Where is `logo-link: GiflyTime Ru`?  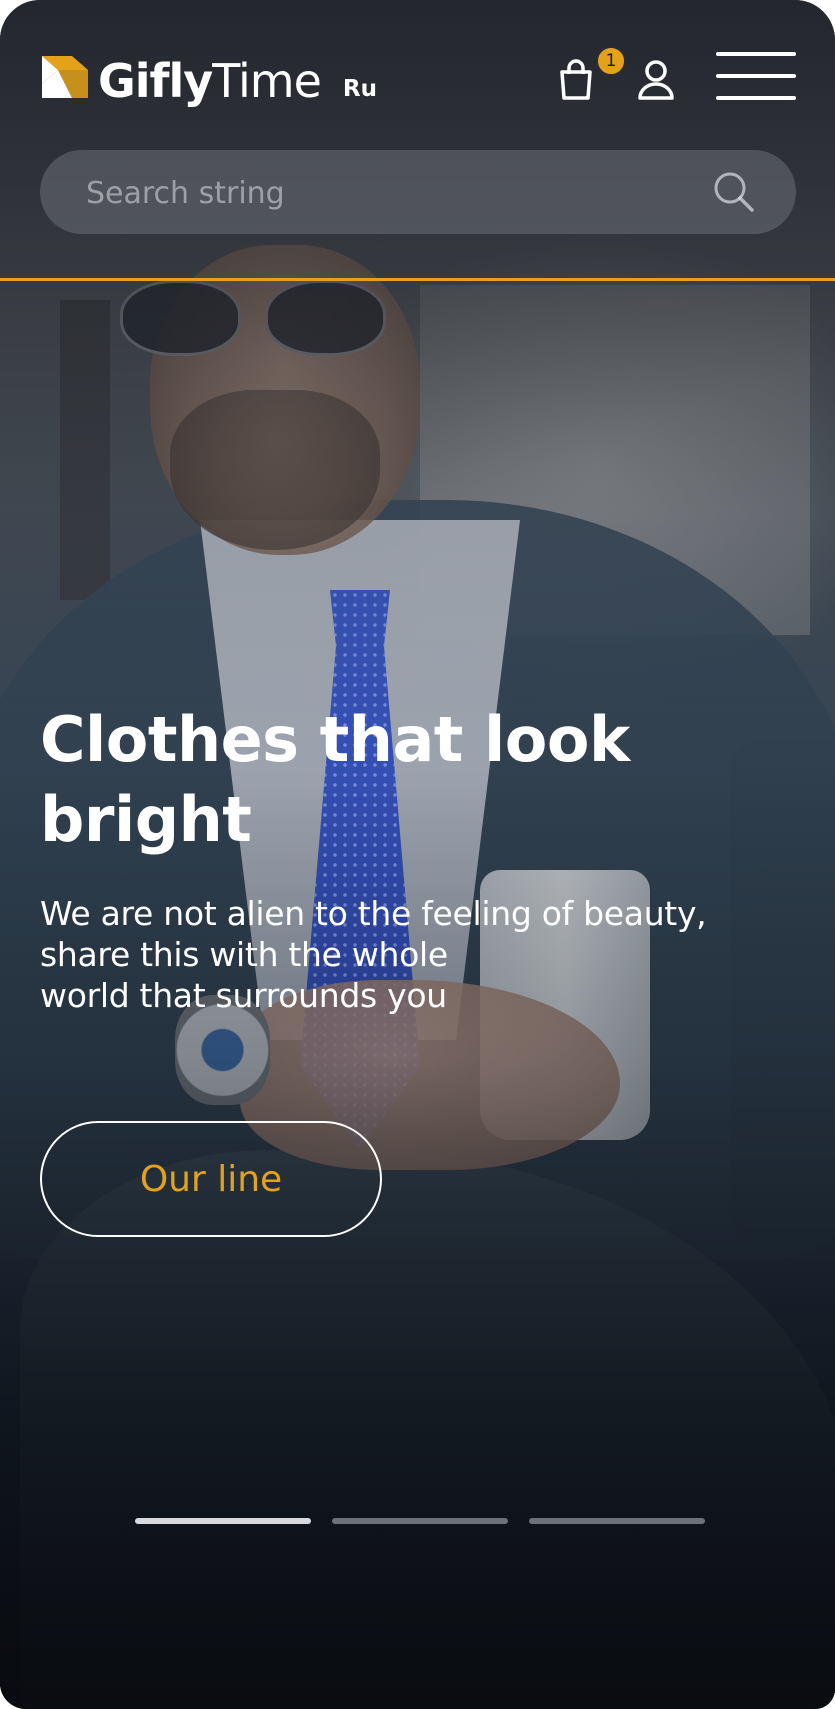
logo-link: GiflyTime Ru is located at coordinates (209, 80).